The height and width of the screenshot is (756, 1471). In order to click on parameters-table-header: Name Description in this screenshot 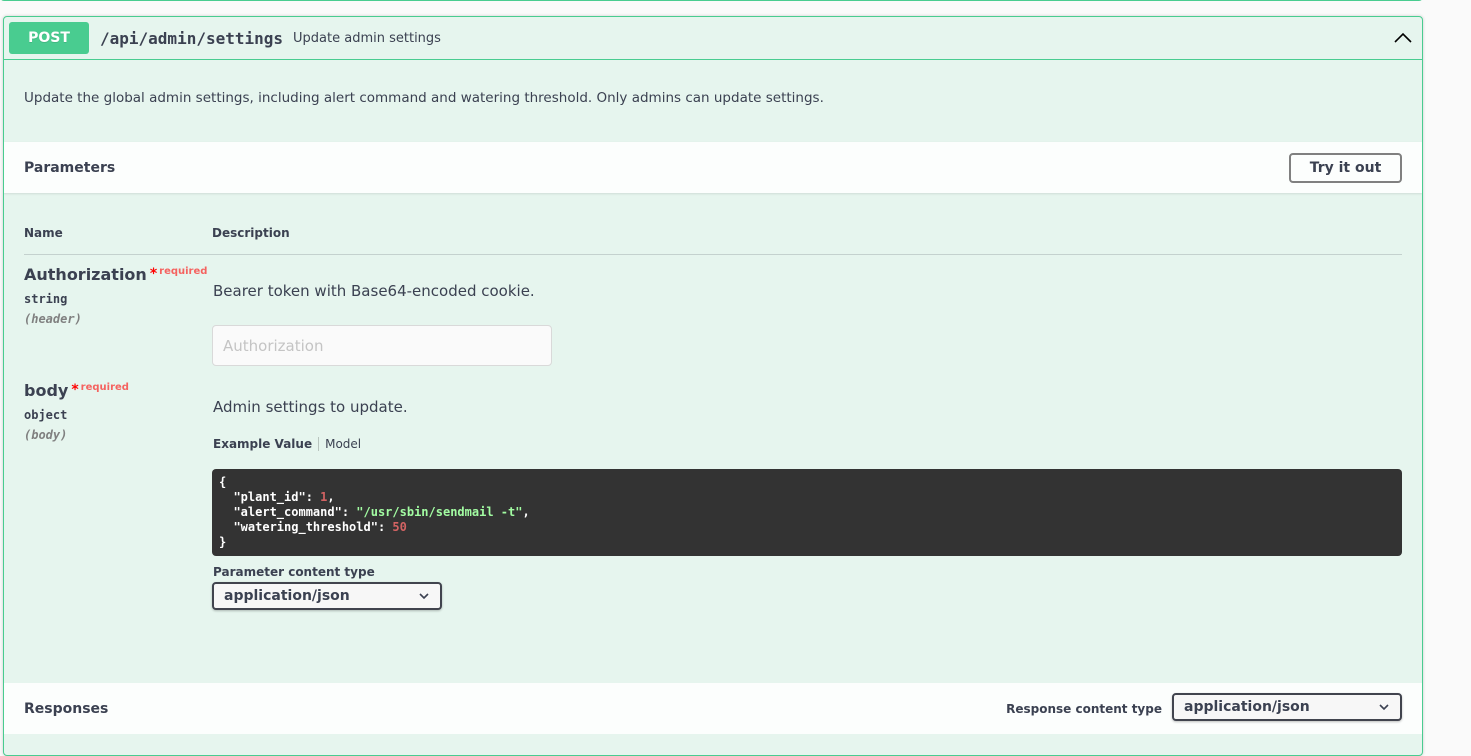, I will do `click(713, 240)`.